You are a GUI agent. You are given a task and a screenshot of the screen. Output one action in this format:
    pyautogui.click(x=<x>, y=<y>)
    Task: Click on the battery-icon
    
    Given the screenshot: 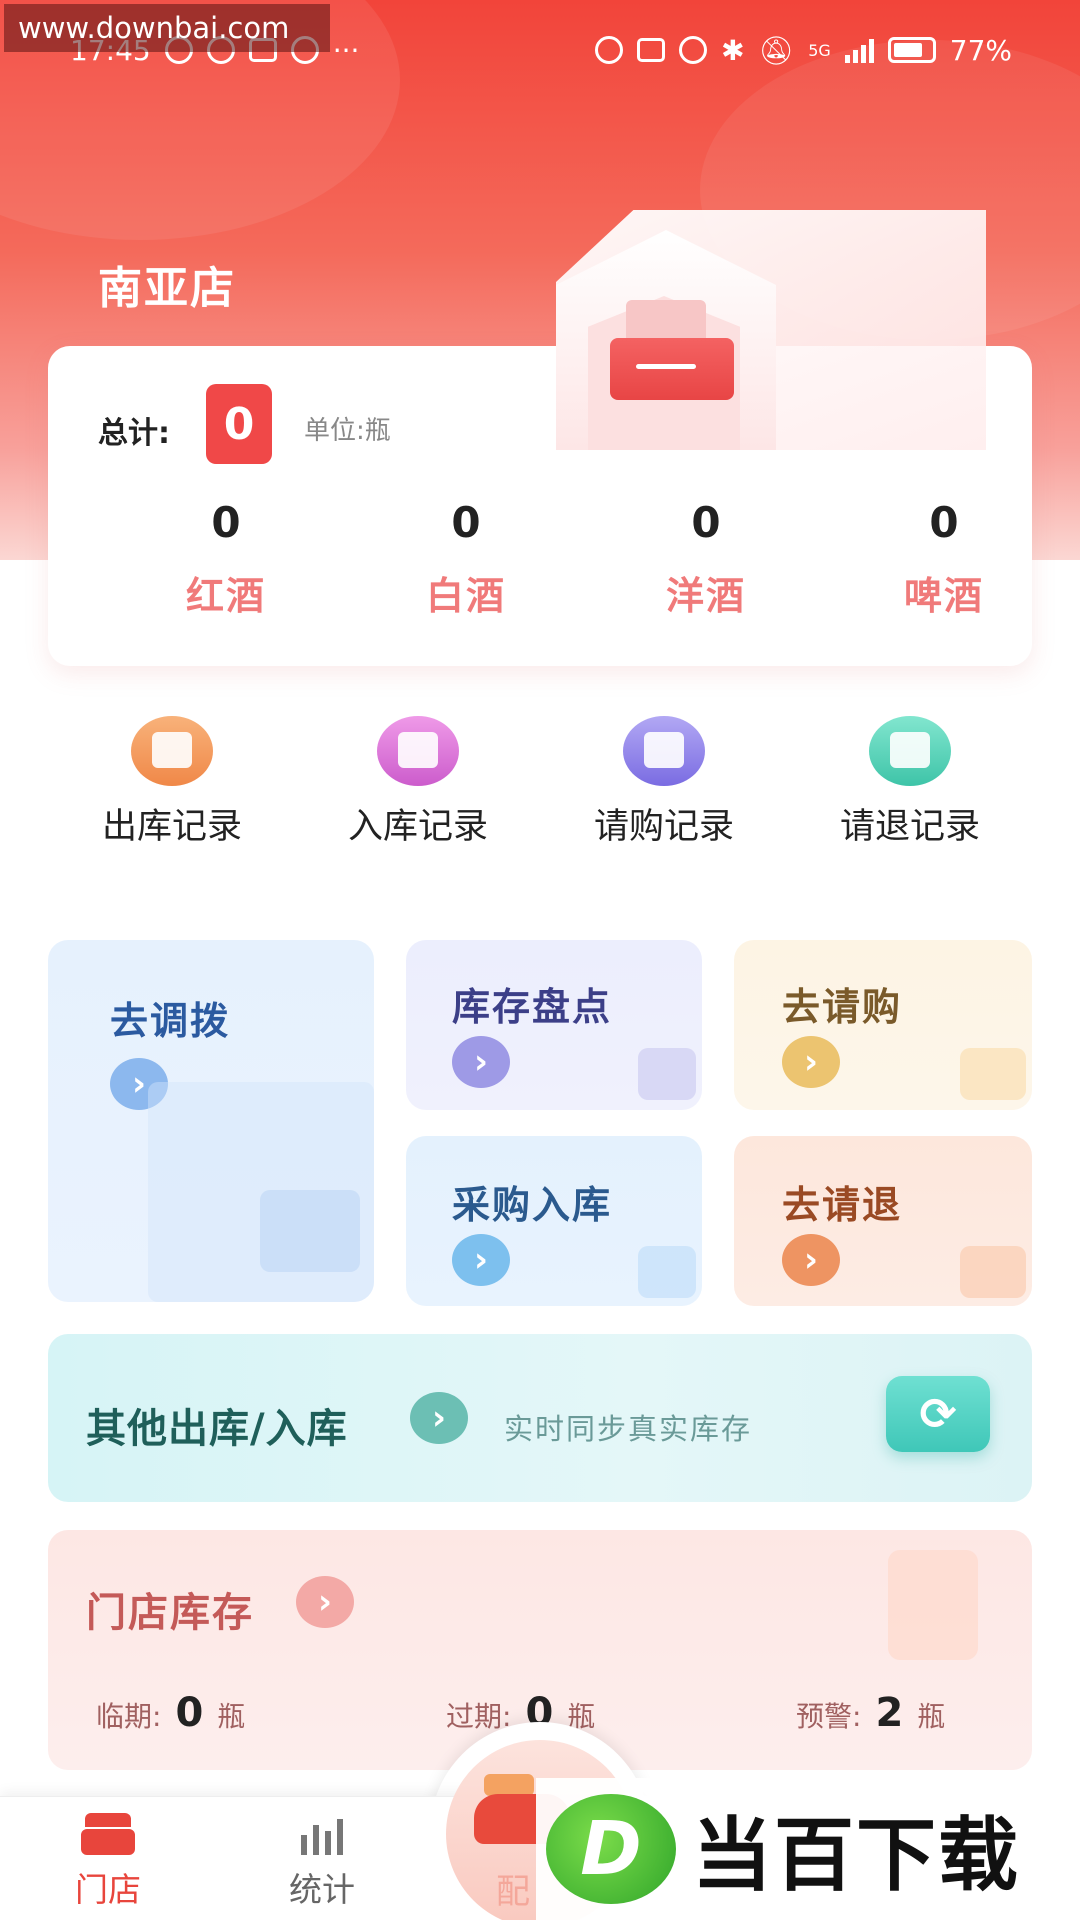 What is the action you would take?
    pyautogui.click(x=911, y=50)
    